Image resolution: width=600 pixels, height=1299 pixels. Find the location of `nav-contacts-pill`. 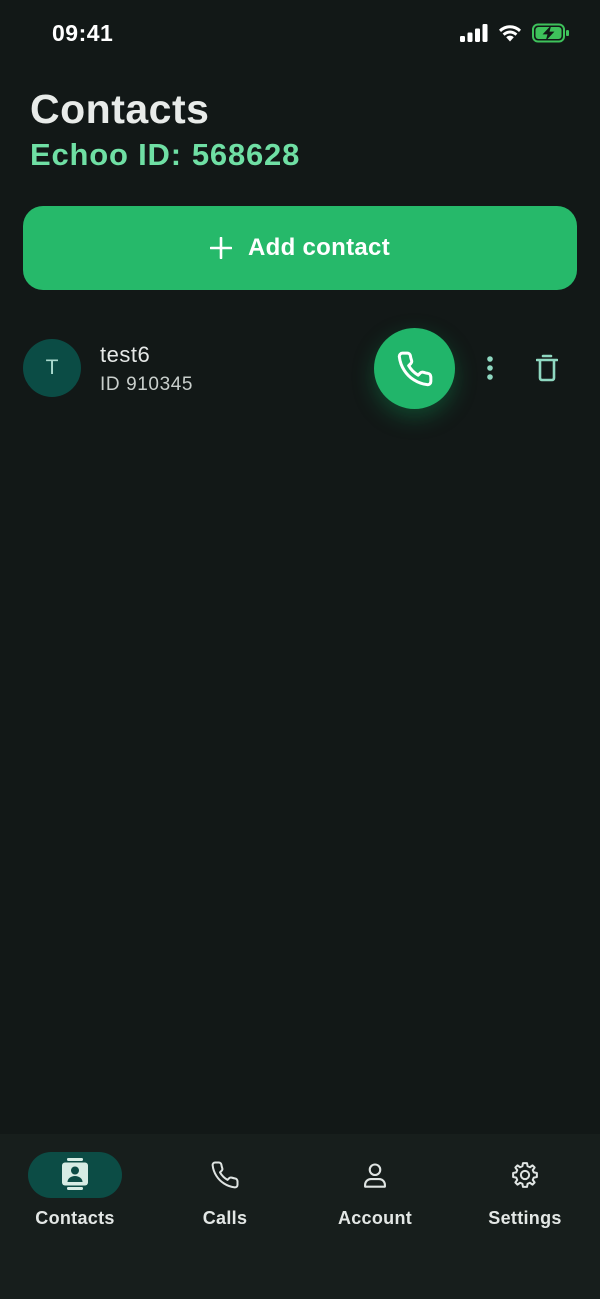

nav-contacts-pill is located at coordinates (75, 1175).